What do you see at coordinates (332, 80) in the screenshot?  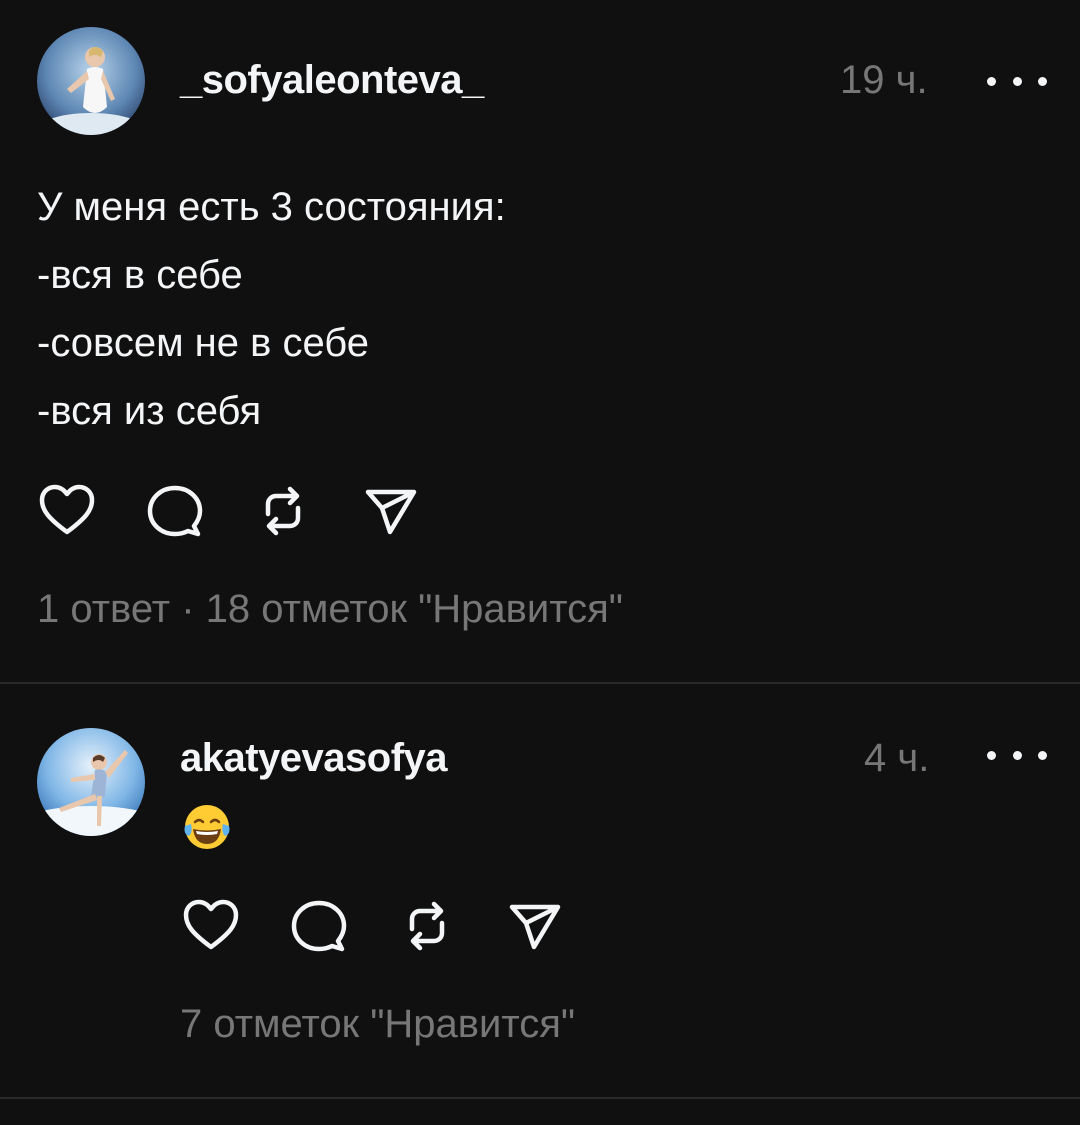 I see `username: _sofyaleonteva_` at bounding box center [332, 80].